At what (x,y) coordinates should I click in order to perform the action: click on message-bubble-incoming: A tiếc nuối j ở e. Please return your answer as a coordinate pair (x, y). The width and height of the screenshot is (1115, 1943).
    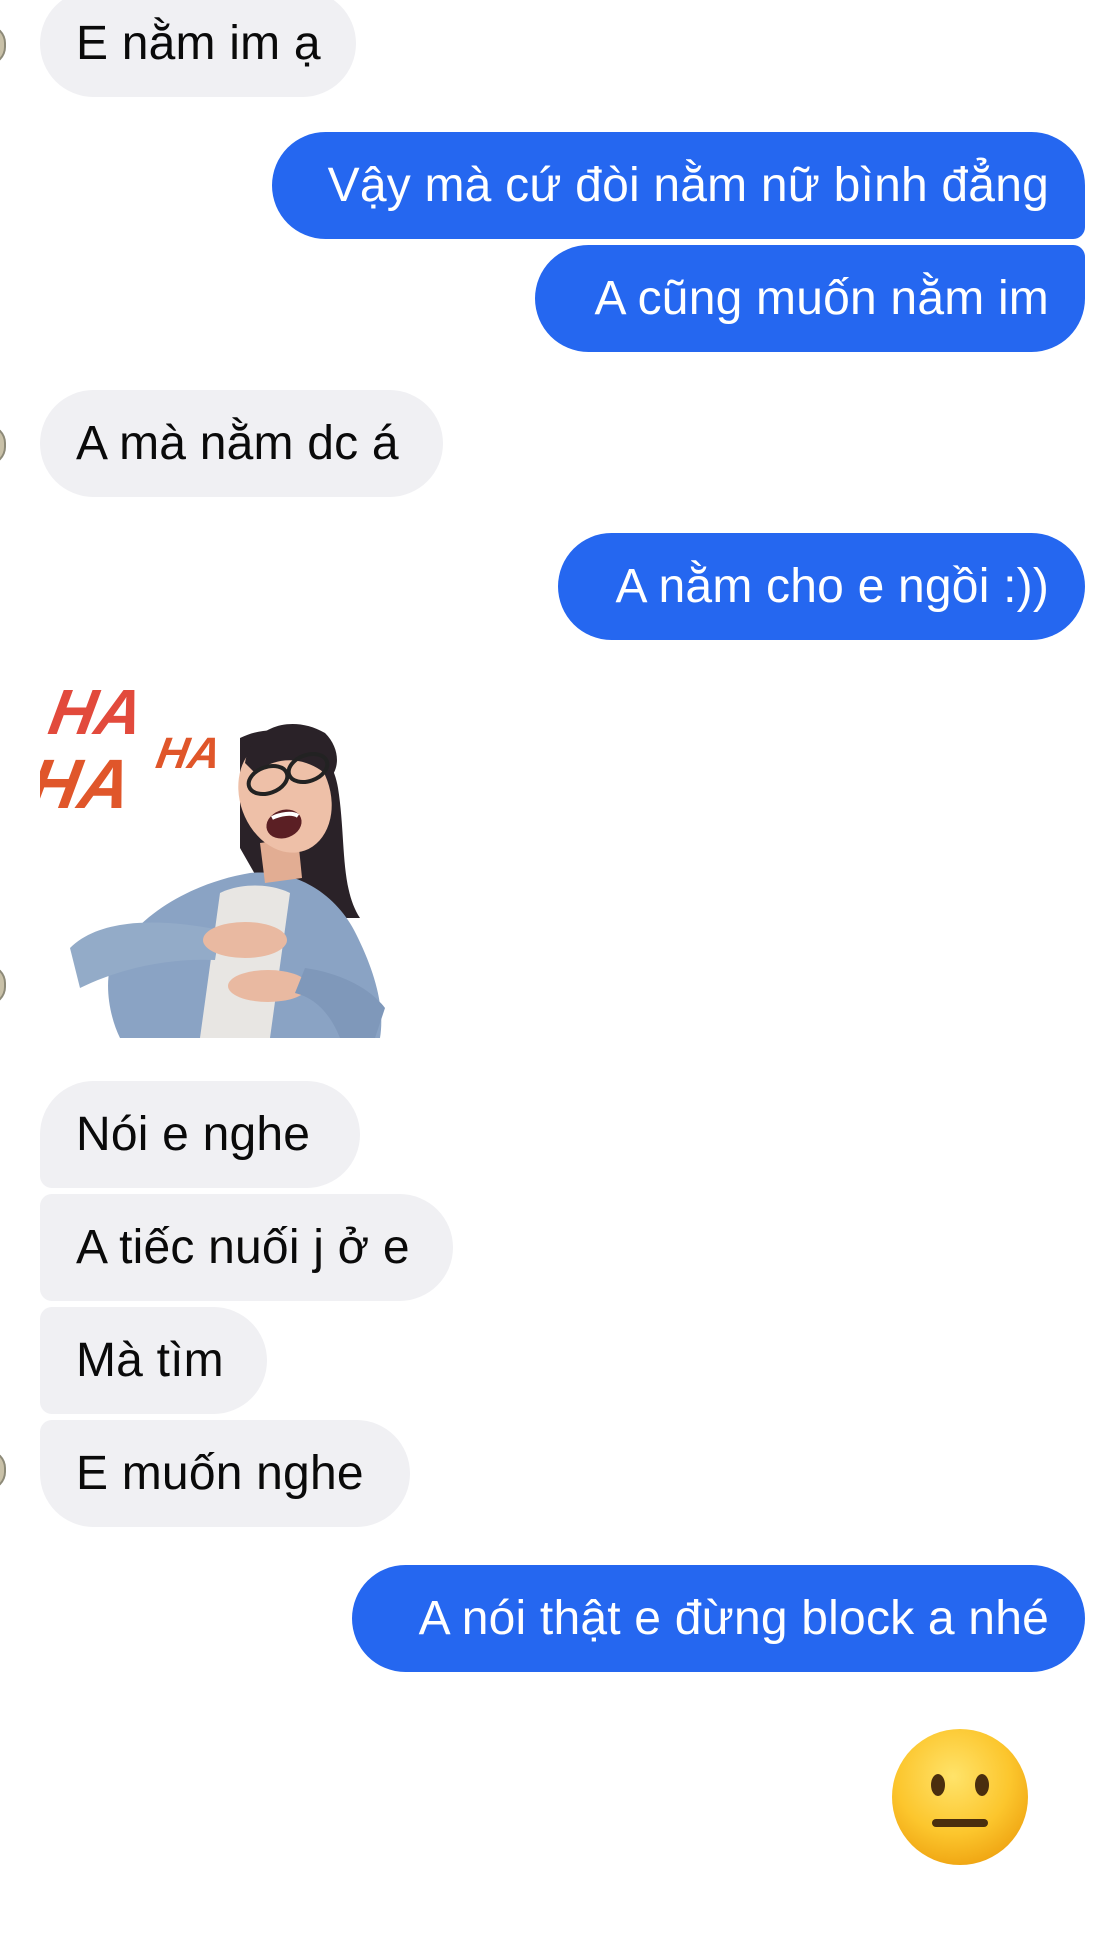
    Looking at the image, I should click on (246, 1247).